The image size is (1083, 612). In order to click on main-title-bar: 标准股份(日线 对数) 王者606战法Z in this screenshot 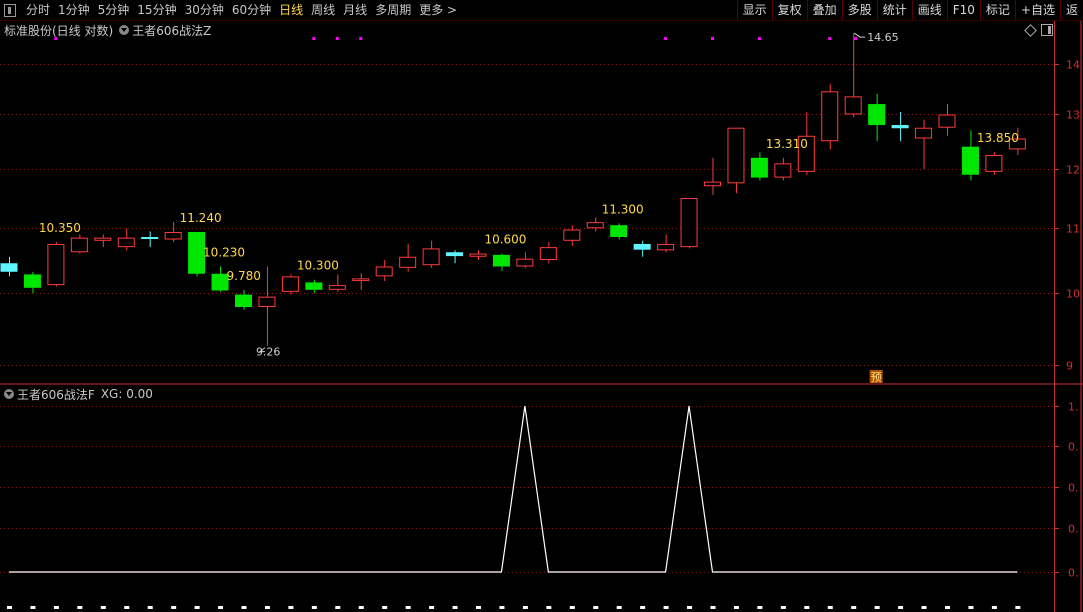, I will do `click(105, 30)`.